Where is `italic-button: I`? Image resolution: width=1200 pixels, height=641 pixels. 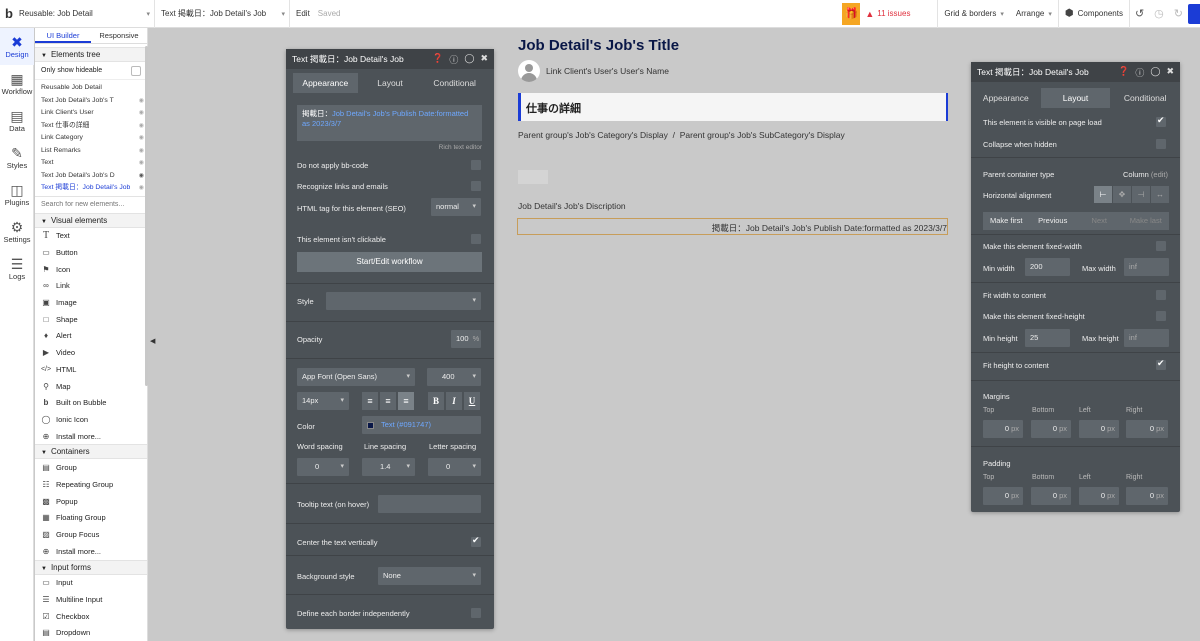
italic-button: I is located at coordinates (454, 401).